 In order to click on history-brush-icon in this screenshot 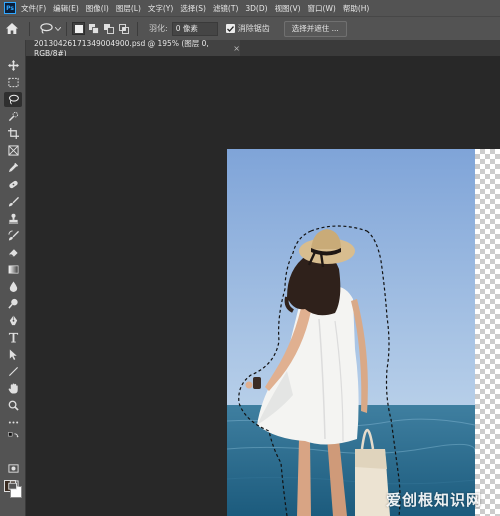, I will do `click(13, 235)`.